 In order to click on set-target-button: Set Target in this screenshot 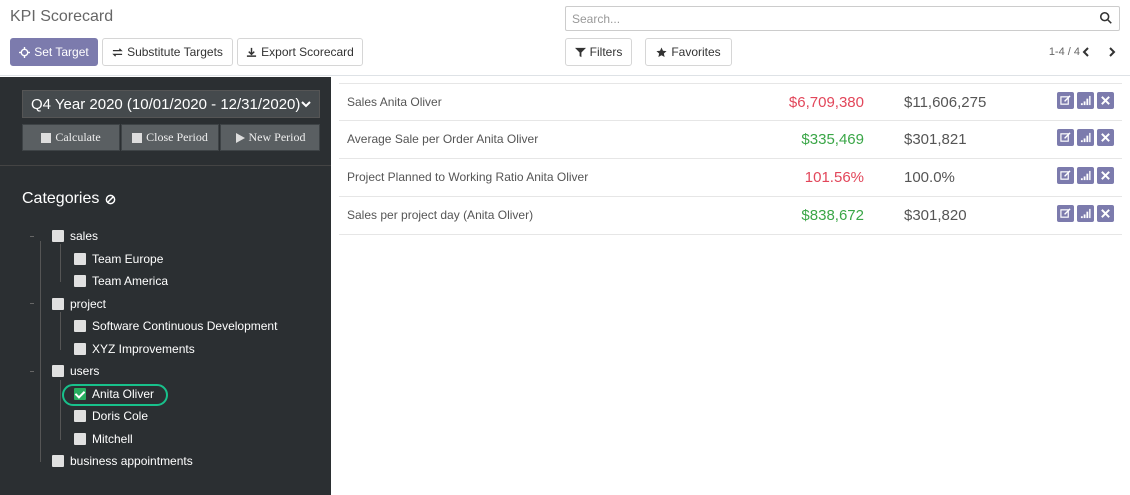, I will do `click(54, 52)`.